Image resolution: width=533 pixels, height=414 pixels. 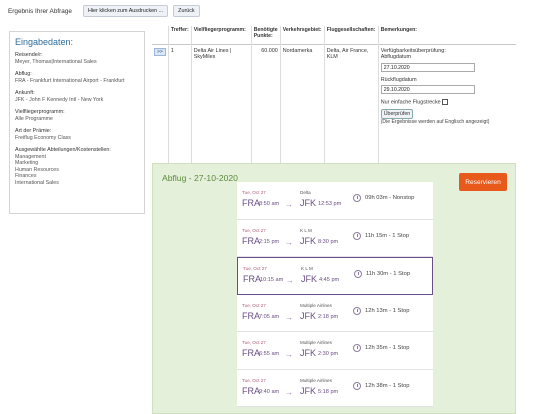 What do you see at coordinates (302, 35) in the screenshot?
I see `header-region: Verkehrsgebiet:` at bounding box center [302, 35].